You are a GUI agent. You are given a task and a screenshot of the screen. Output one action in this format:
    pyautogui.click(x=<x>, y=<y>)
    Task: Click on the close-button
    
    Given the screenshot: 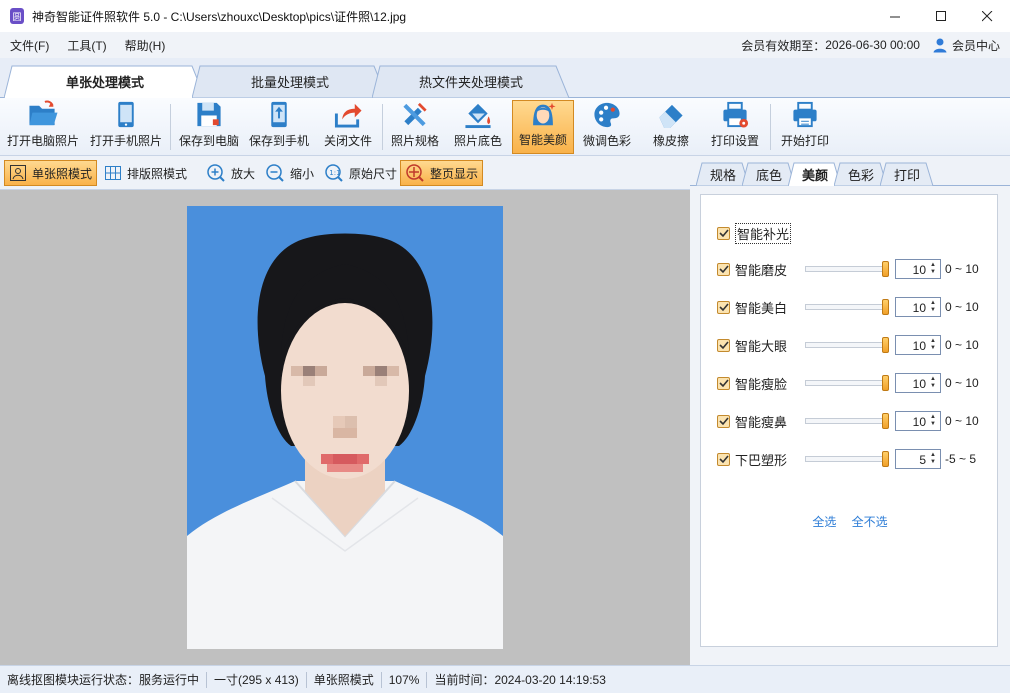 What is the action you would take?
    pyautogui.click(x=987, y=16)
    